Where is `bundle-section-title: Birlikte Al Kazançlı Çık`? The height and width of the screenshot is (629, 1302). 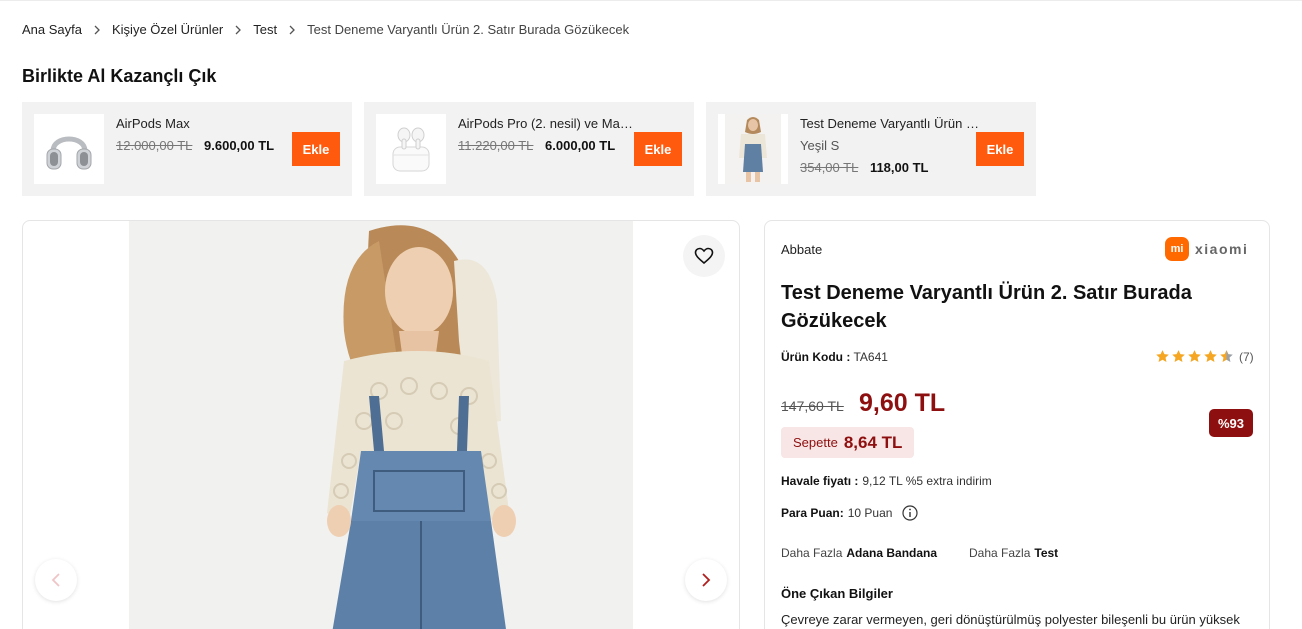 bundle-section-title: Birlikte Al Kazançlı Çık is located at coordinates (119, 76).